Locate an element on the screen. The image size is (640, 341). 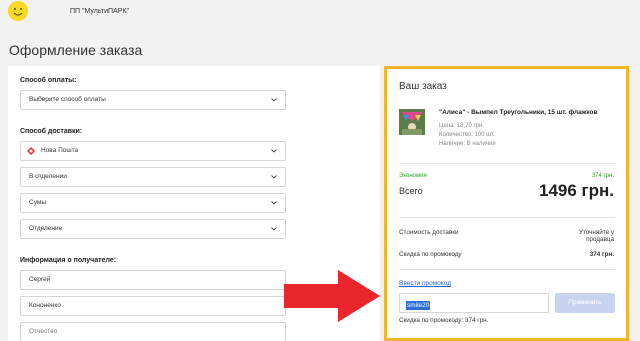
red-arrow-icon is located at coordinates (332, 296).